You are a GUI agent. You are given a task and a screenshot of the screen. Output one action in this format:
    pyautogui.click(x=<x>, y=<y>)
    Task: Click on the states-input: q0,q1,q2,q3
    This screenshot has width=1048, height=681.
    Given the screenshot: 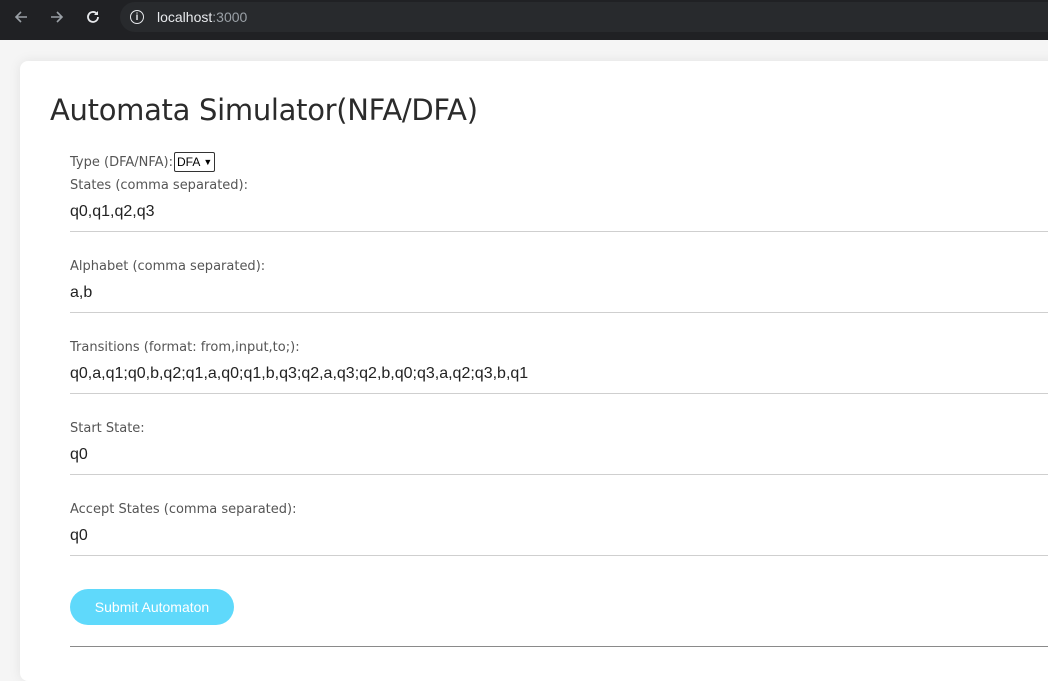 What is the action you would take?
    pyautogui.click(x=559, y=217)
    